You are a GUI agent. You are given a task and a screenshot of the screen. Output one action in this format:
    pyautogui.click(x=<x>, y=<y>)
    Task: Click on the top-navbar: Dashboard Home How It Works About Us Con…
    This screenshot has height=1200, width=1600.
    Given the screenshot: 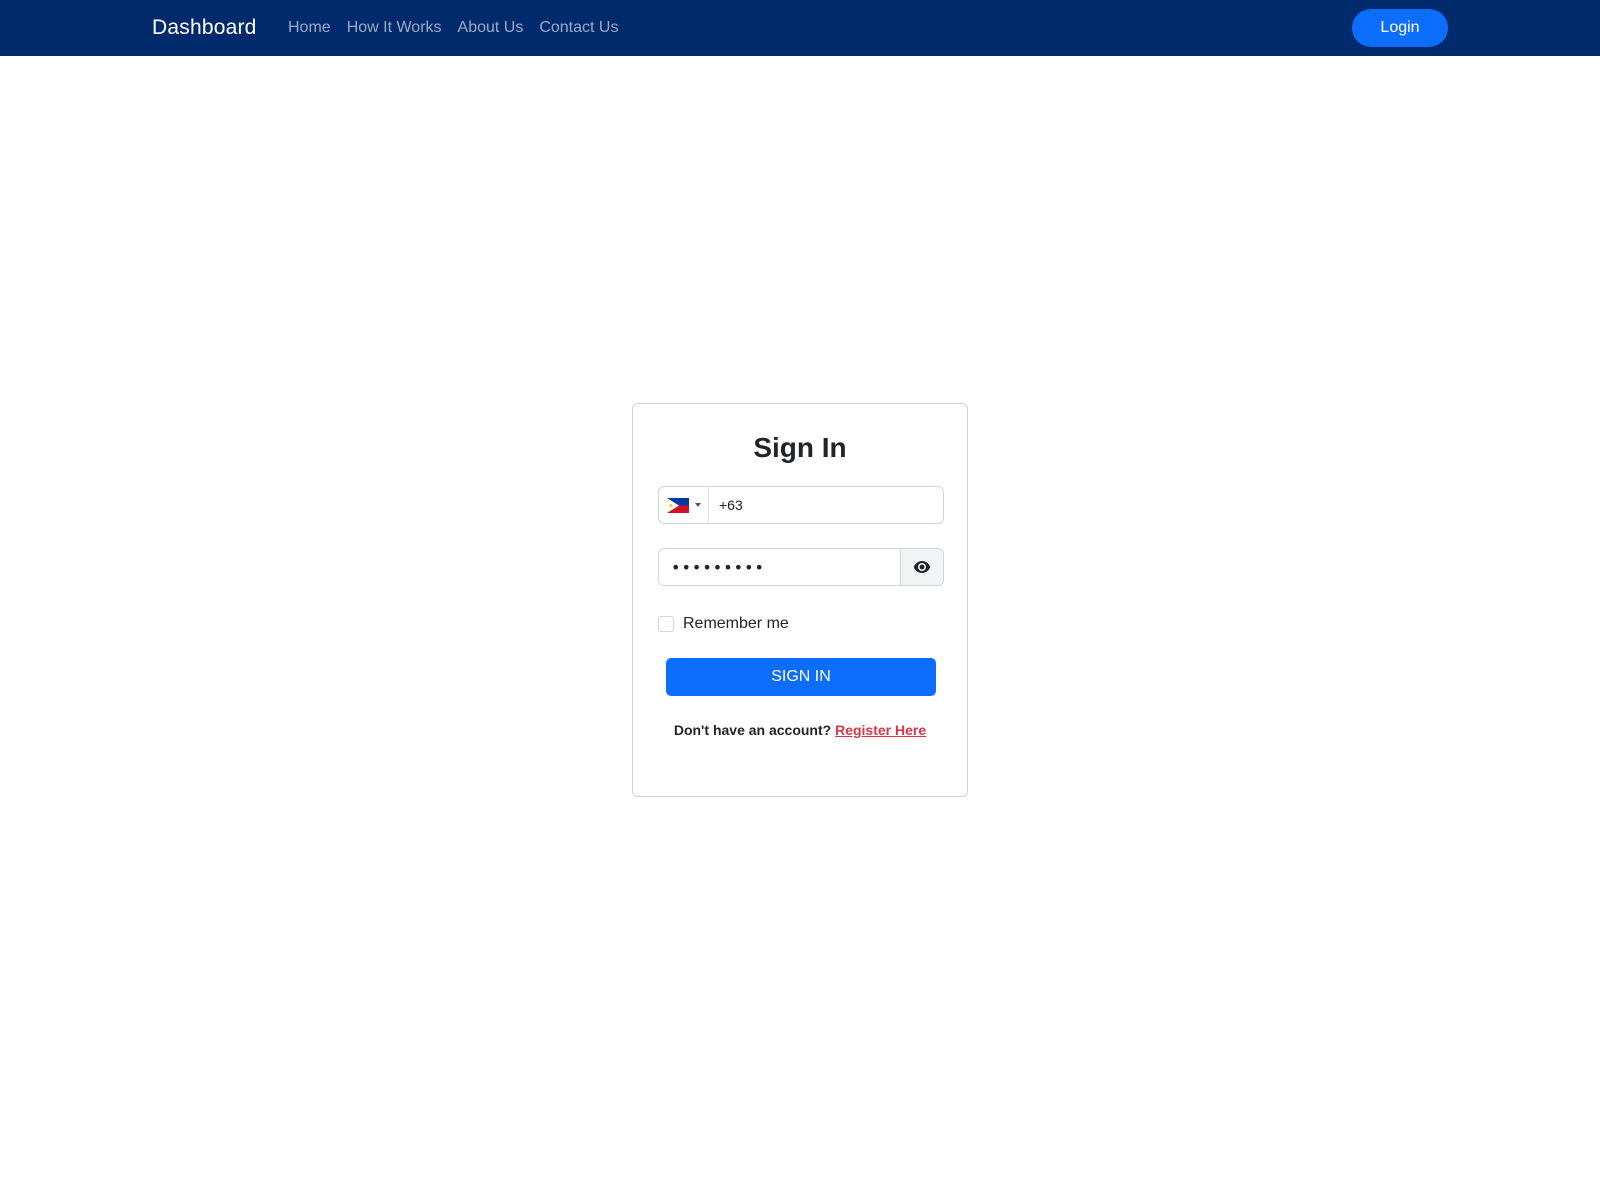 What is the action you would take?
    pyautogui.click(x=800, y=28)
    